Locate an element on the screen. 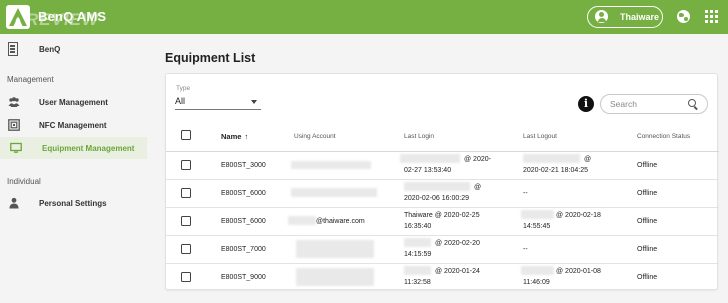 The width and height of the screenshot is (728, 303). cell-last-login-line1: @ is located at coordinates (478, 187).